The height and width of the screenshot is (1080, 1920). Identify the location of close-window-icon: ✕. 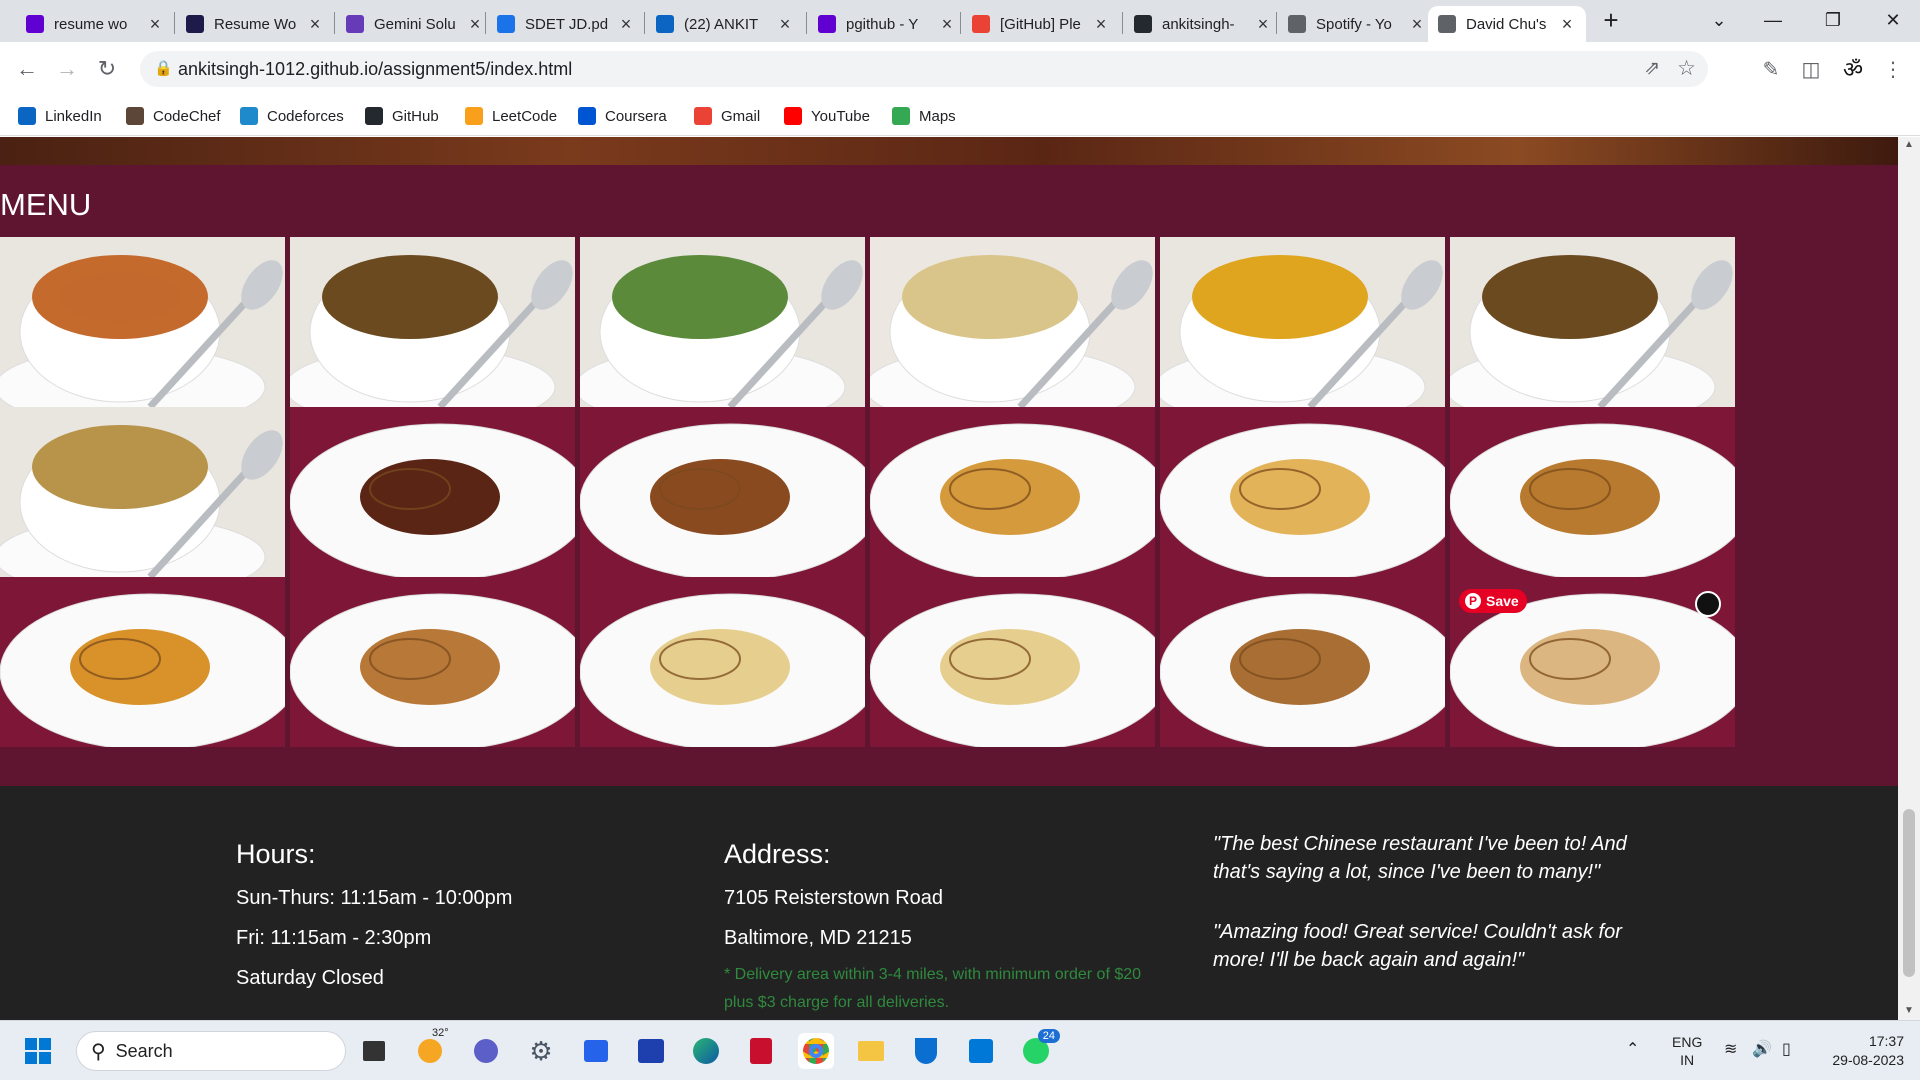
(1893, 20).